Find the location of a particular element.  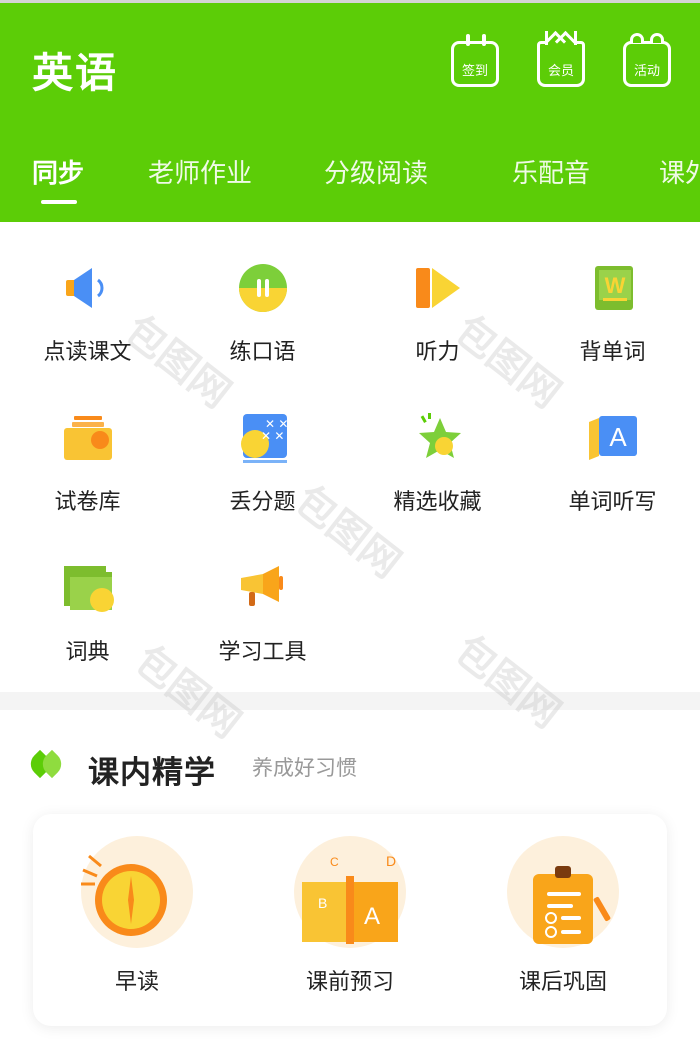

tab-graded-reading: 分级阅读 is located at coordinates (376, 171).